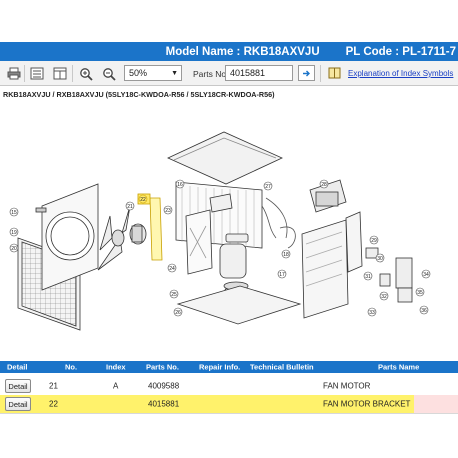  I want to click on svg-text: 35, so click(420, 293).